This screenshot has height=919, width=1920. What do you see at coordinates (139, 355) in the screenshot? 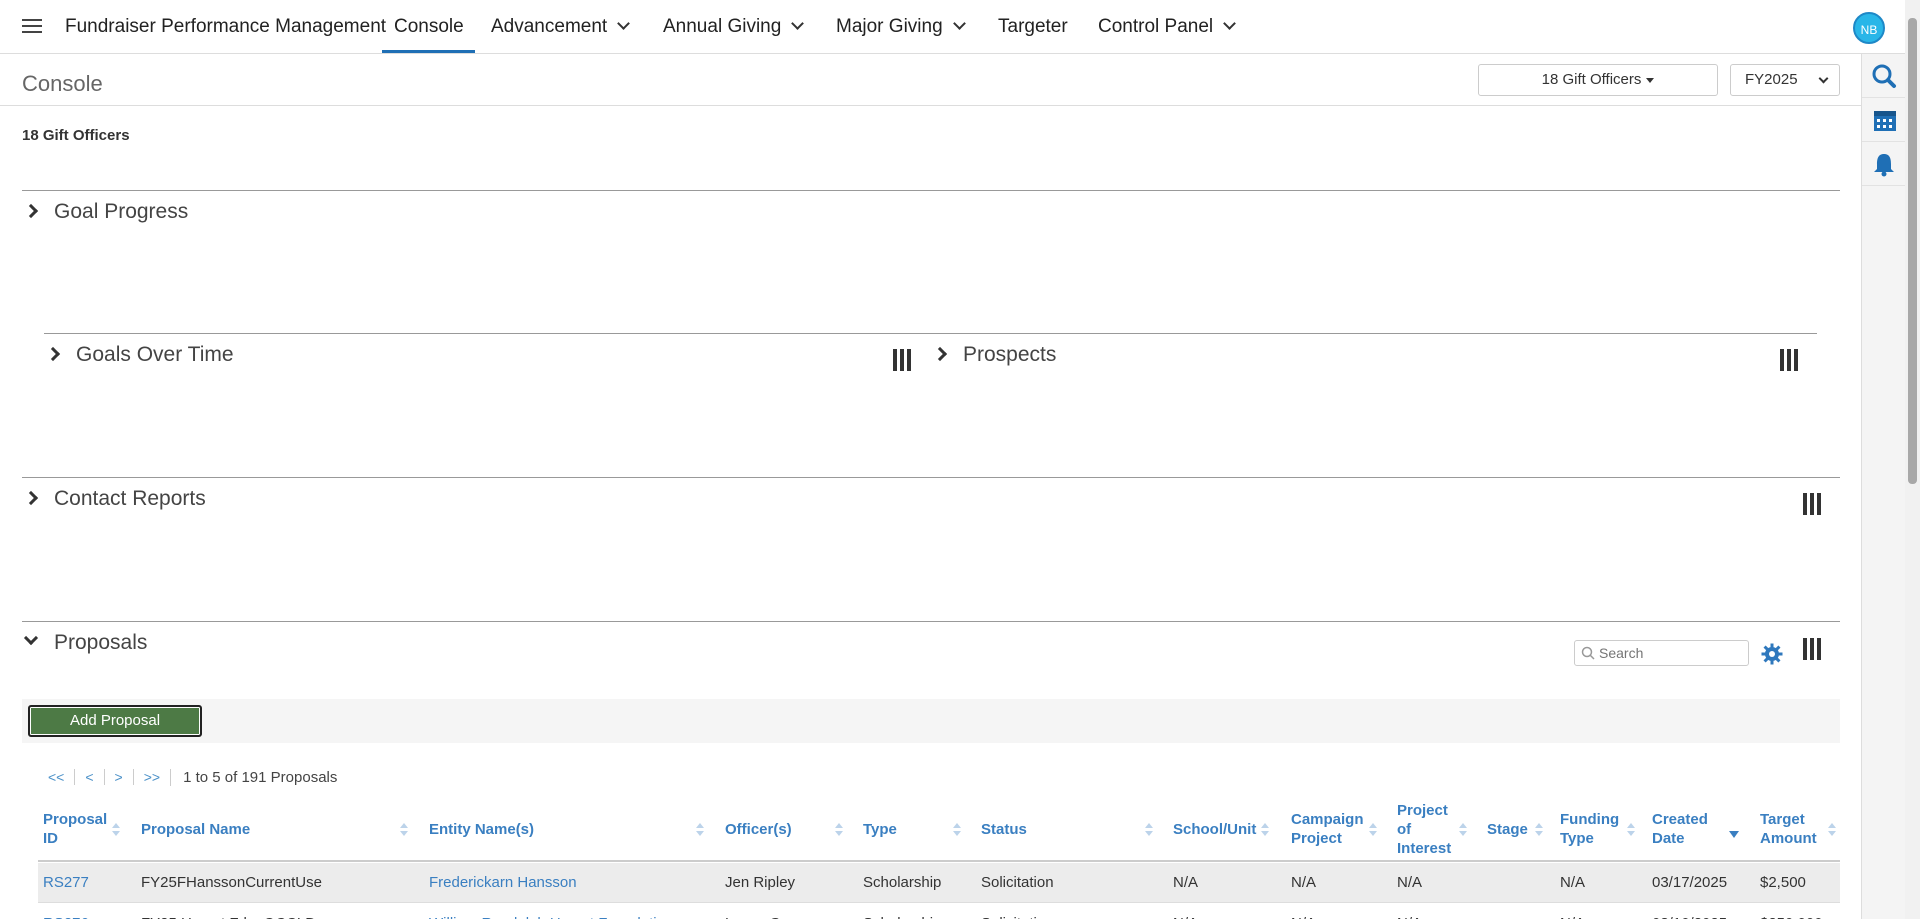
I see `section-goals-over-time: Goals Over Time` at bounding box center [139, 355].